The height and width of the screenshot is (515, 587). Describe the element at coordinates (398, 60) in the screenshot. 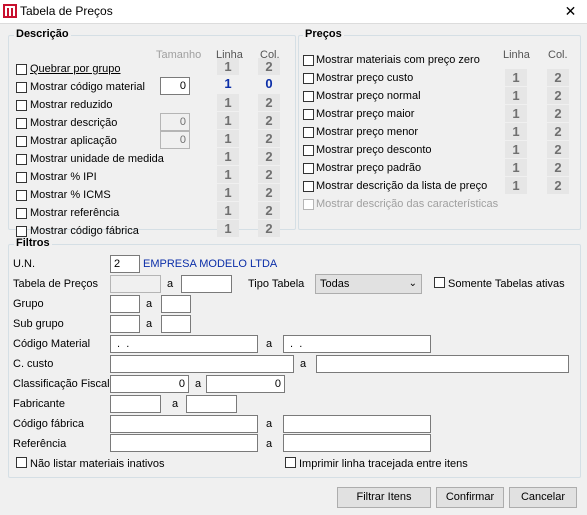

I see `precos-row-label: Mostrar materiais com preço zero` at that location.